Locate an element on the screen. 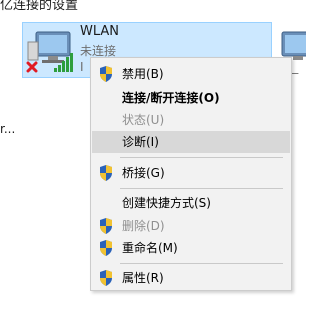 Image resolution: width=320 pixels, height=313 pixels. menu-item-delete: 删除(D) is located at coordinates (191, 226).